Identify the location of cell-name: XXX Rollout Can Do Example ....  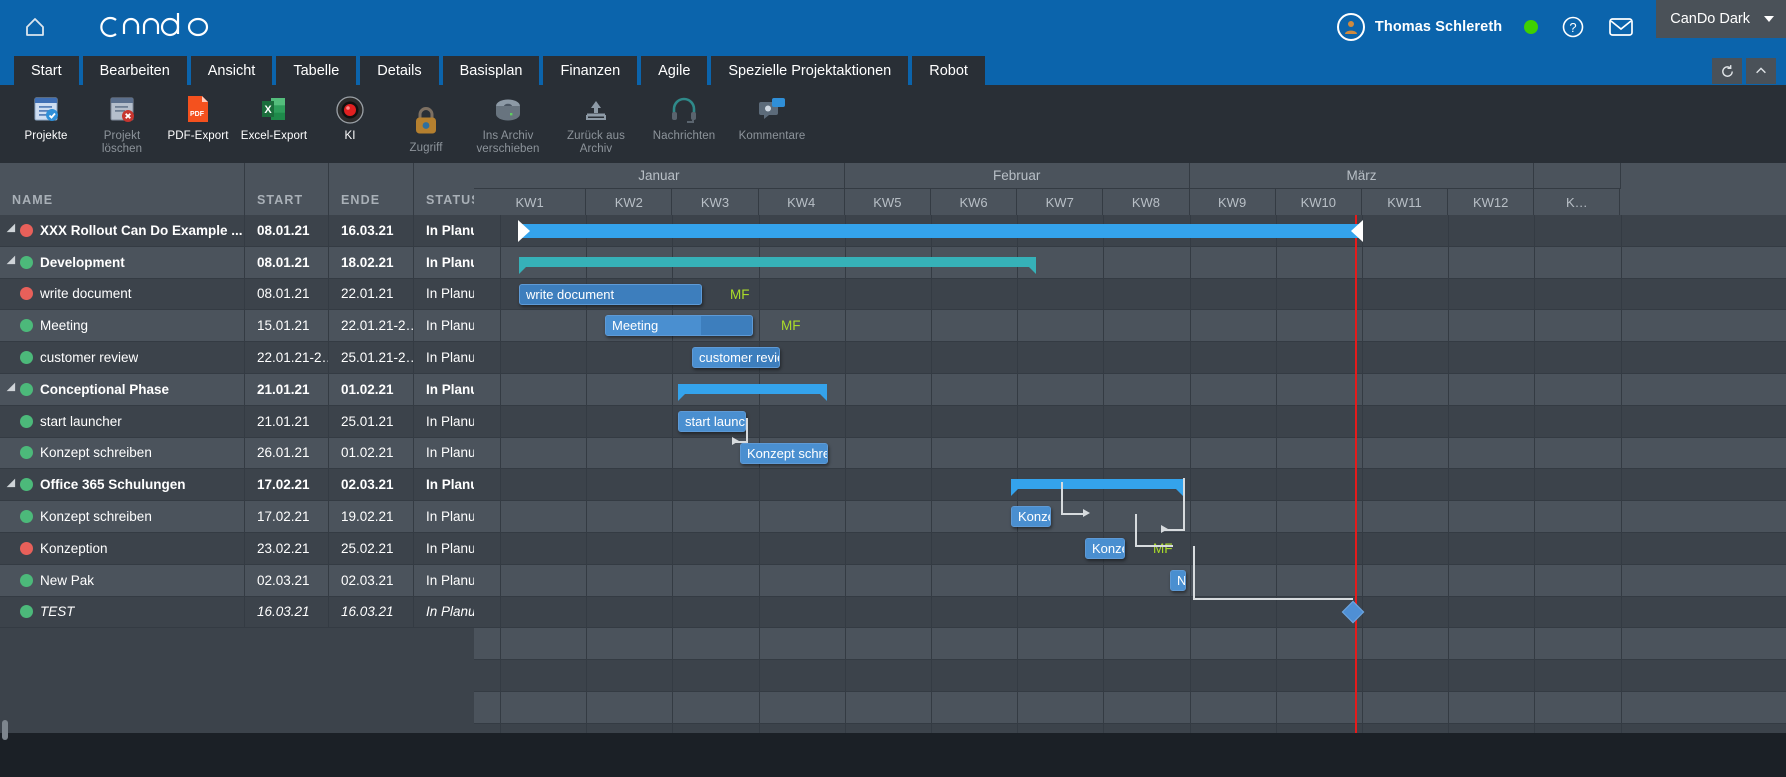
(122, 230).